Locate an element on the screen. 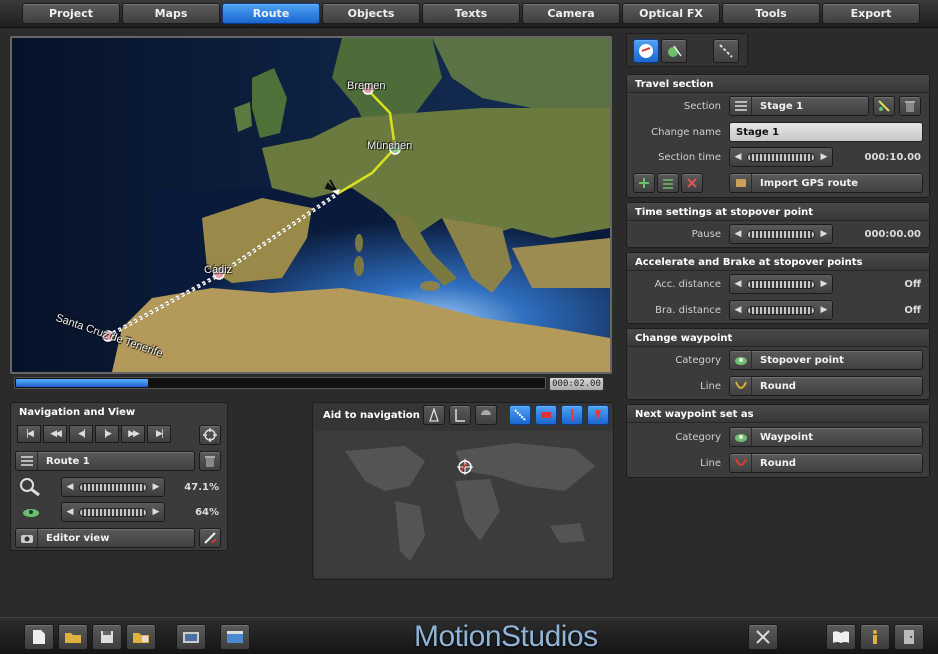  tab-objects: Objects is located at coordinates (371, 13).